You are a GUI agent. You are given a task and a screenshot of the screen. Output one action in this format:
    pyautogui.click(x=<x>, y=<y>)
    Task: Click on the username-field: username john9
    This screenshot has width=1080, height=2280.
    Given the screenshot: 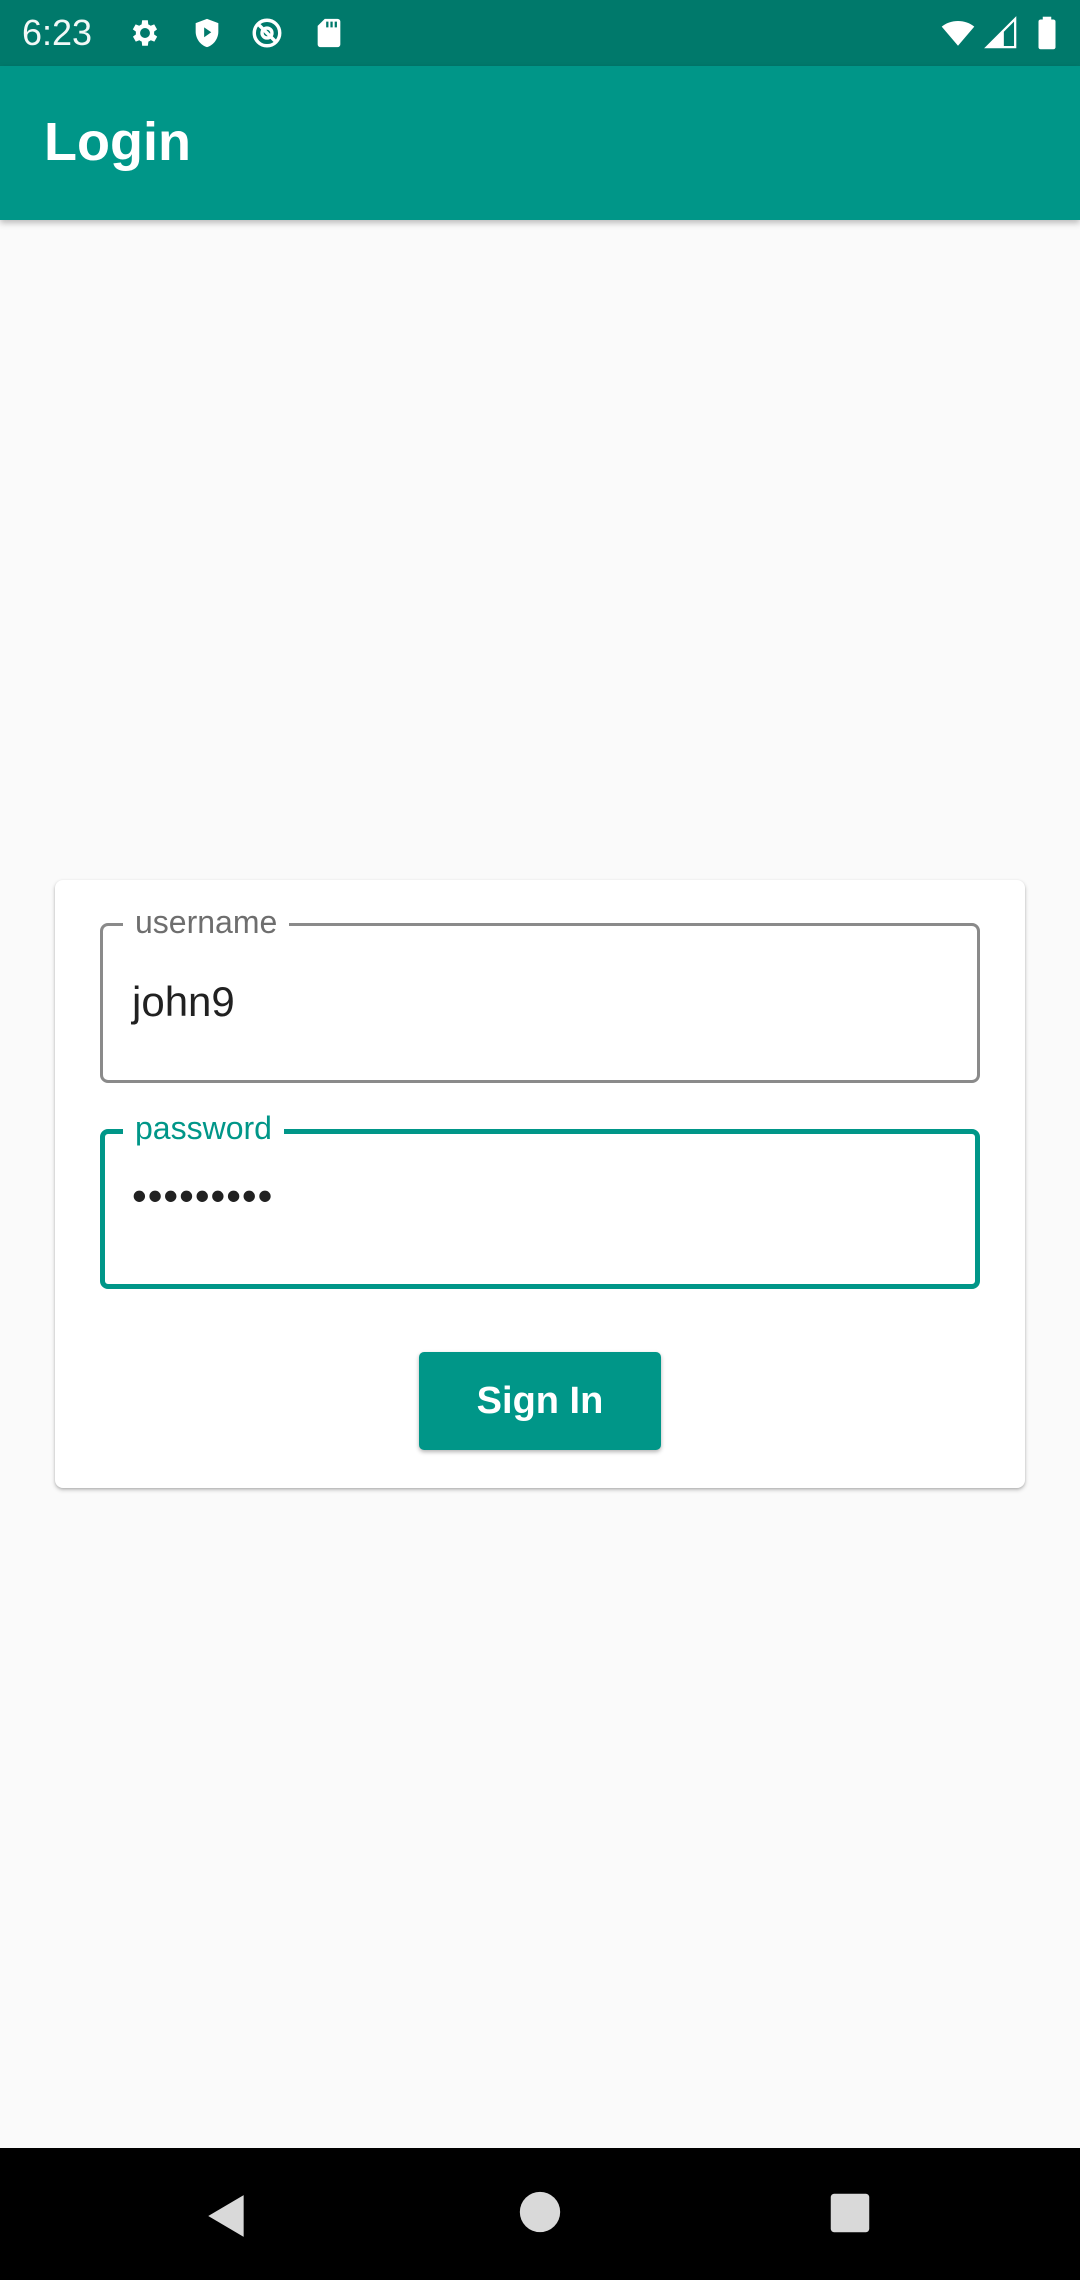 What is the action you would take?
    pyautogui.click(x=540, y=992)
    